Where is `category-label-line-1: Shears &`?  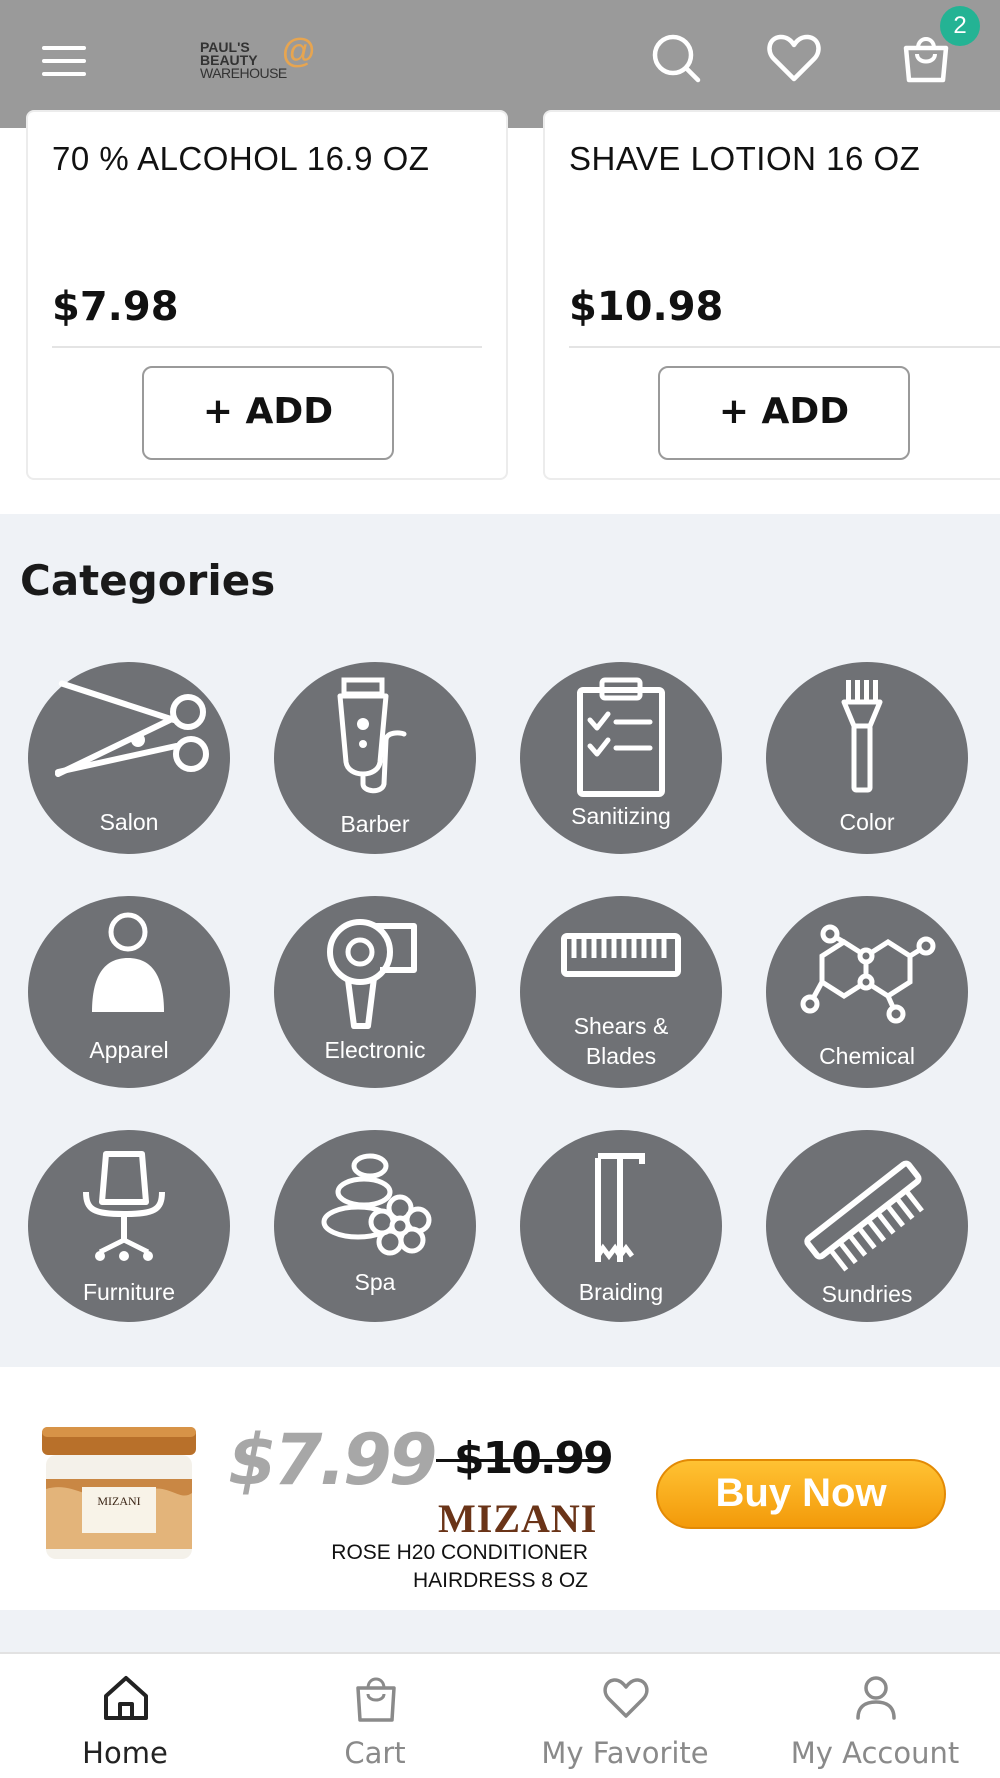
category-label-line-1: Shears & is located at coordinates (621, 1026).